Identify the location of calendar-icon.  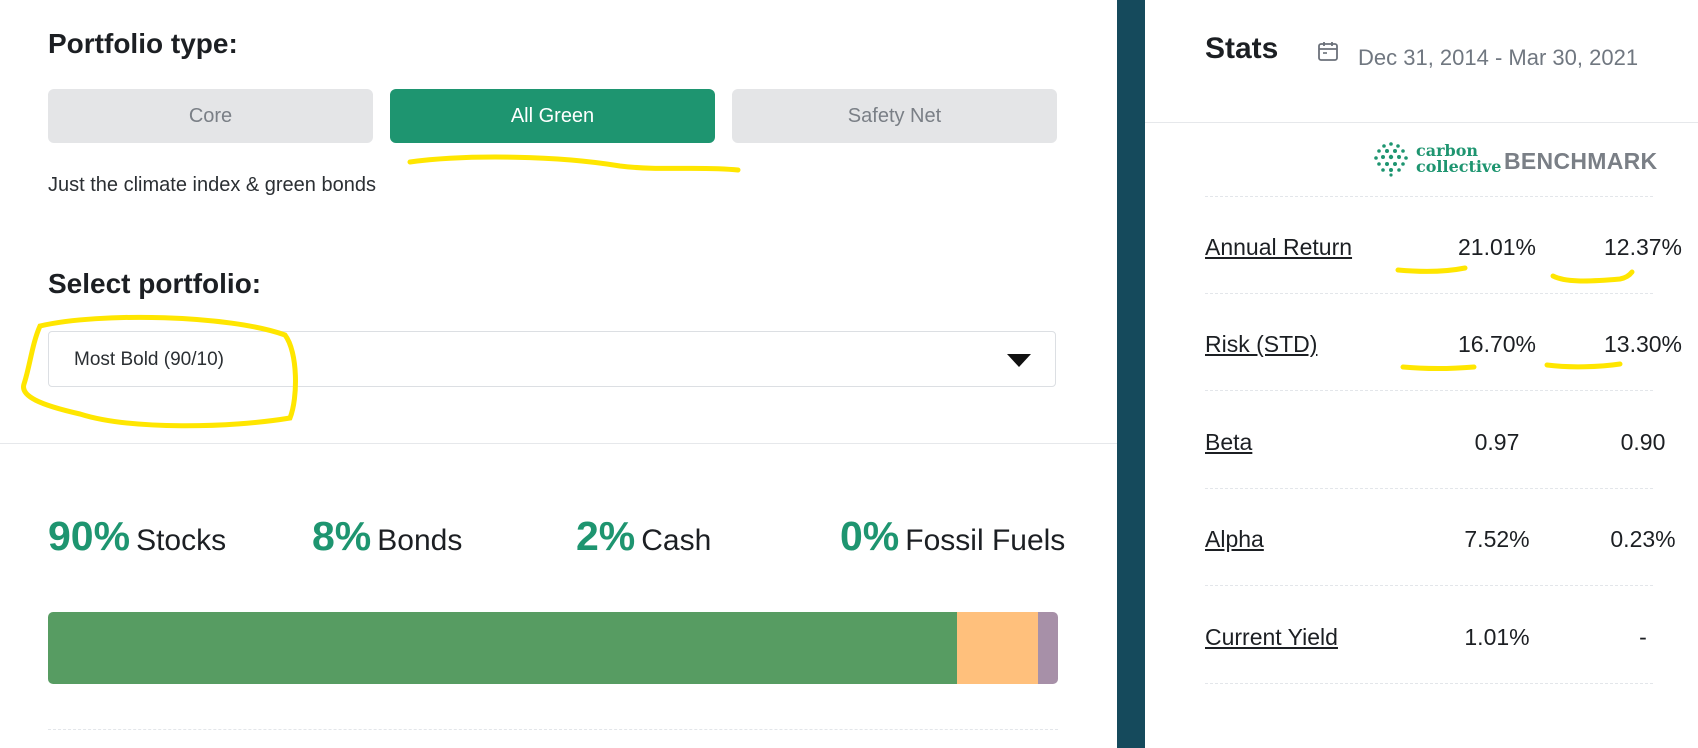
(1328, 51).